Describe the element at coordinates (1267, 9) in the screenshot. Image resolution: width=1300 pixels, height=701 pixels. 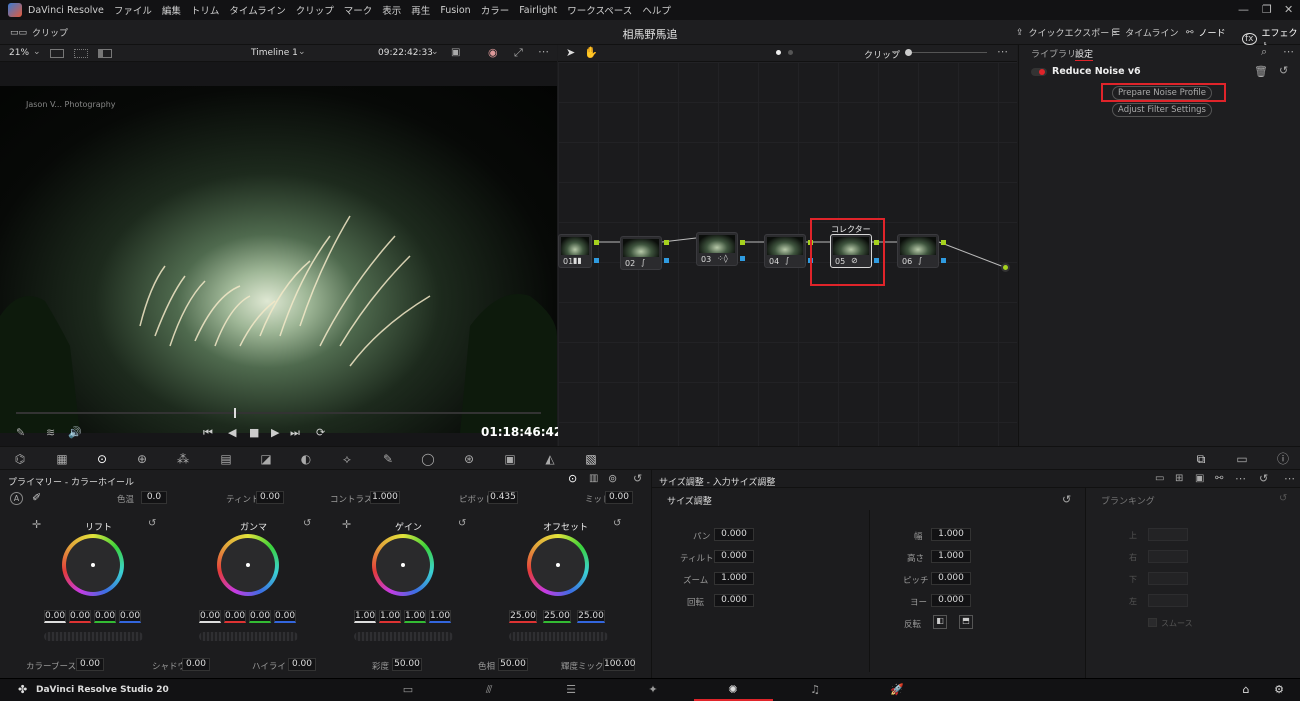
I see `restore-icon: ❐` at that location.